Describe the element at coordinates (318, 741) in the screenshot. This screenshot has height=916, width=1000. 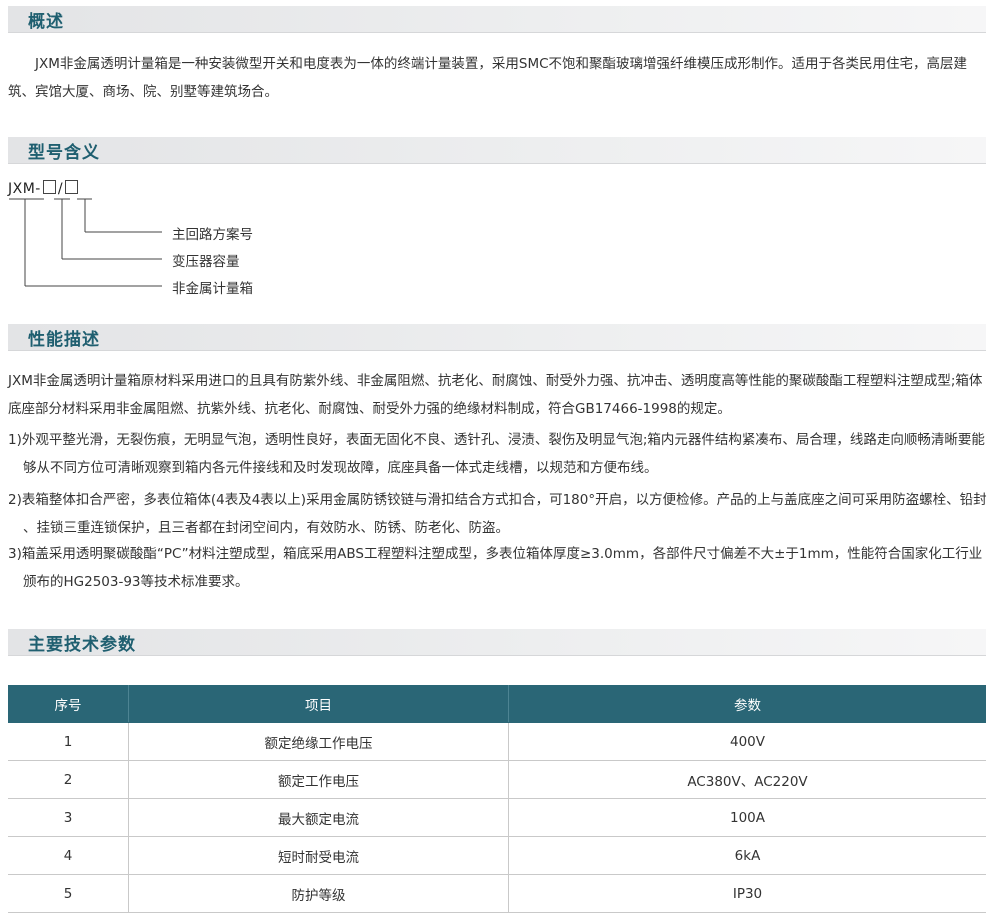
I see `cell-item: 额定绝缘工作电压` at that location.